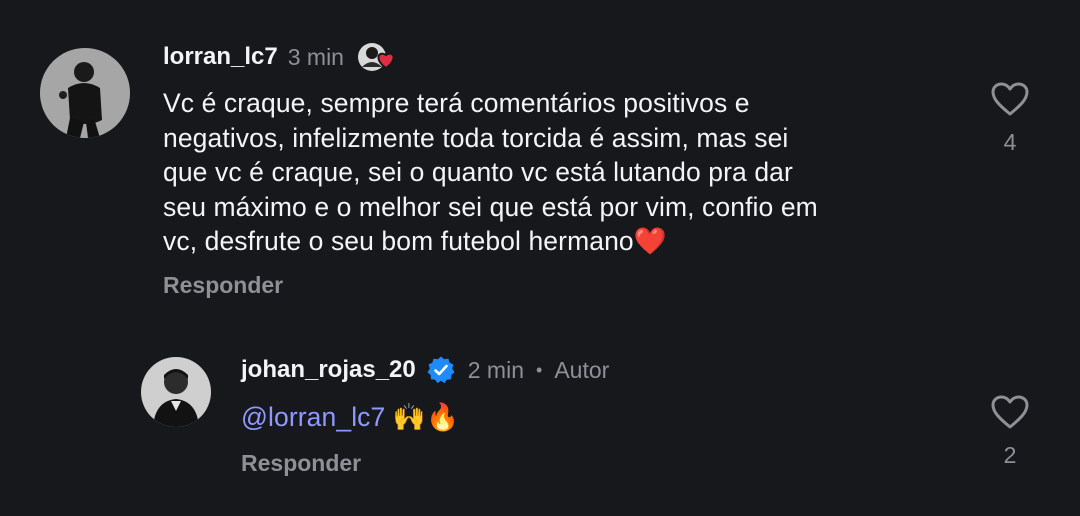  What do you see at coordinates (220, 57) in the screenshot?
I see `username: lorran_lc7` at bounding box center [220, 57].